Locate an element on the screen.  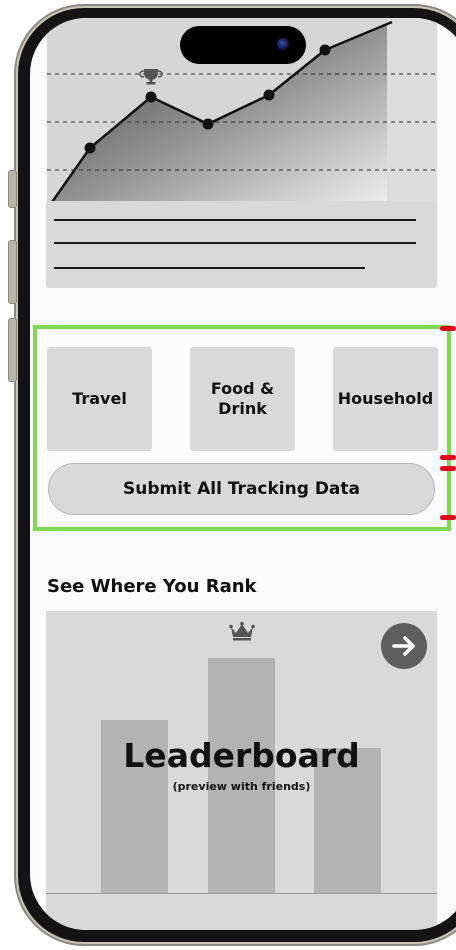
rank-section-title: See Where You Rank is located at coordinates (152, 586).